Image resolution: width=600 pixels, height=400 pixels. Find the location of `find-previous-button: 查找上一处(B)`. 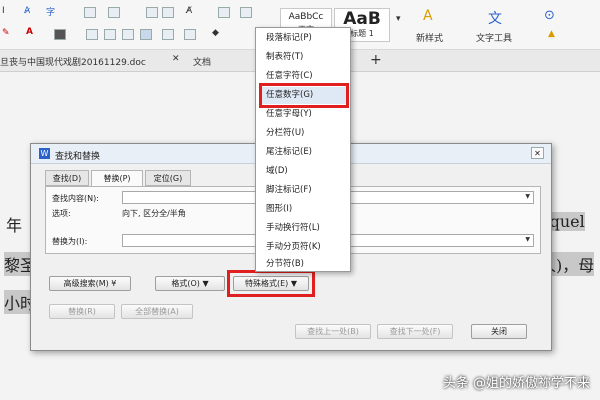

find-previous-button: 查找上一处(B) is located at coordinates (333, 331).